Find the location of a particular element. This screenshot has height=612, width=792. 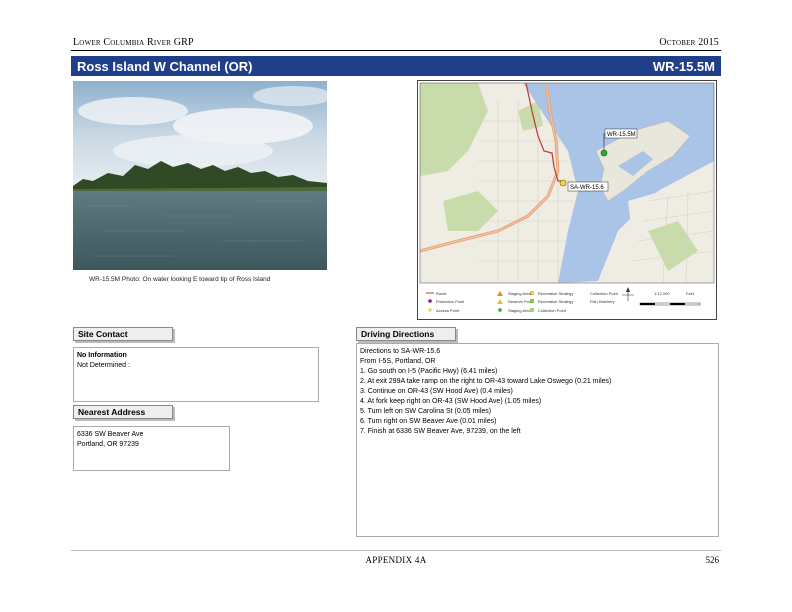

site-contact-label: Site Contact is located at coordinates (123, 334).